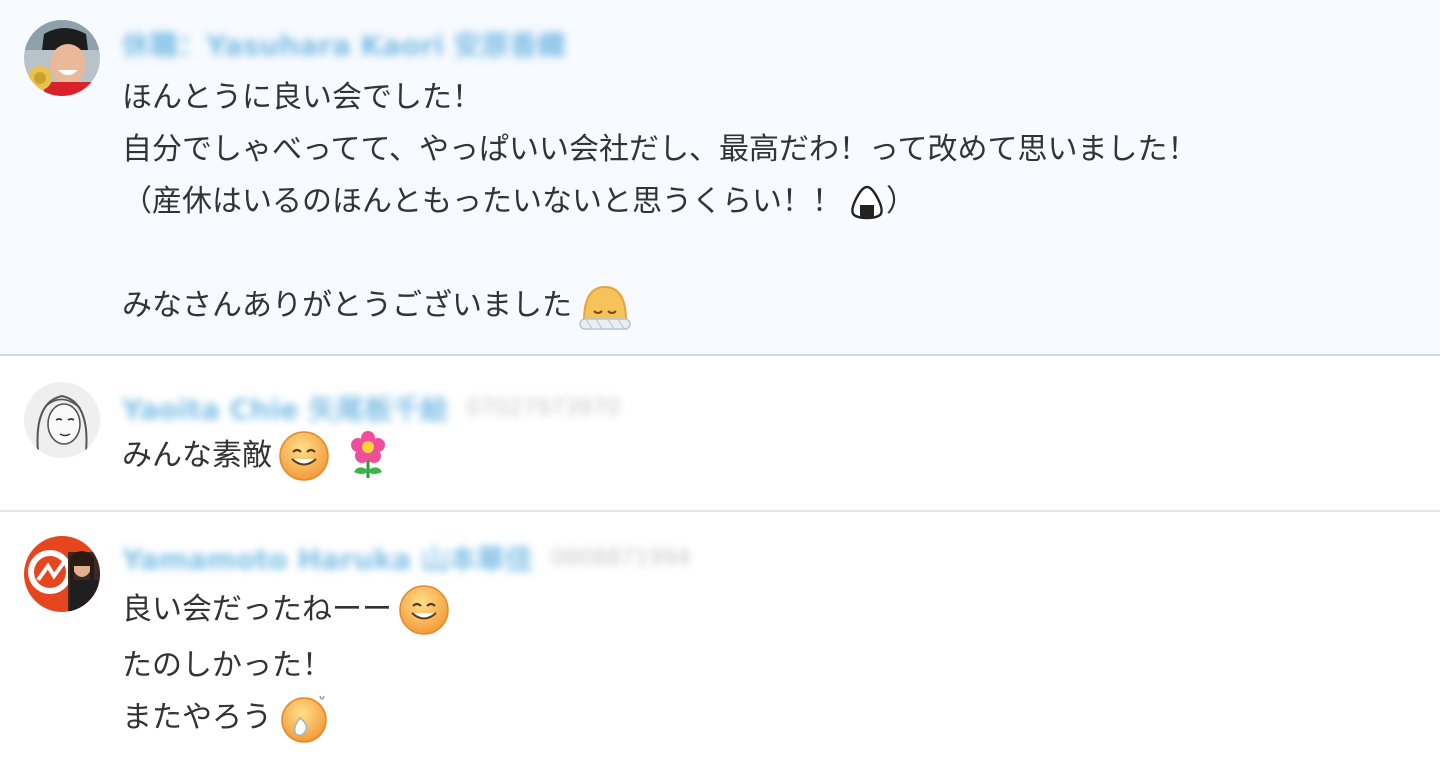 The height and width of the screenshot is (776, 1440). Describe the element at coordinates (302, 97) in the screenshot. I see `message-line: ほんとうに良い会でした！` at that location.